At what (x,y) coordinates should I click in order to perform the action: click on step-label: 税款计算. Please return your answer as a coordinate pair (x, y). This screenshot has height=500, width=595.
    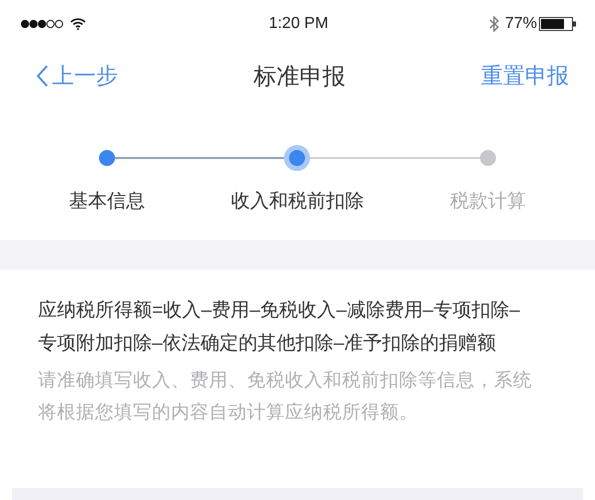
    Looking at the image, I should click on (488, 202).